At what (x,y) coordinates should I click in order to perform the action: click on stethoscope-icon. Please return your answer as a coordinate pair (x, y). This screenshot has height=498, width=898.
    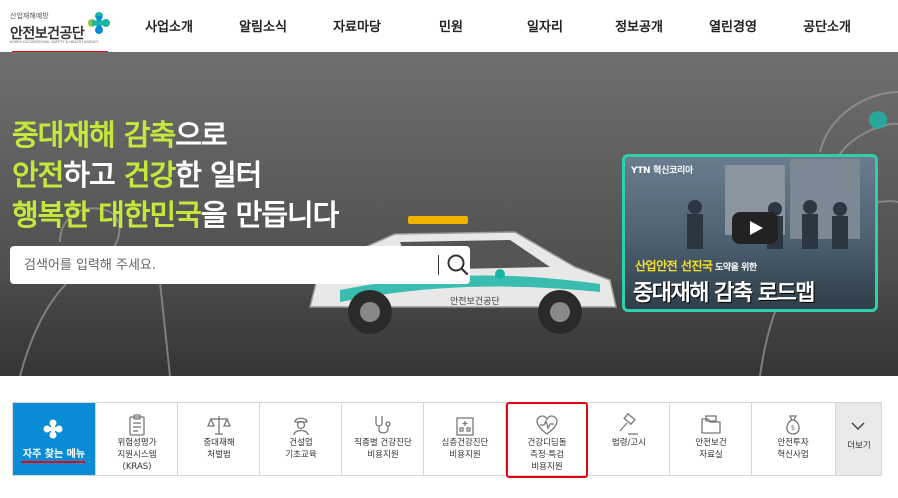
    Looking at the image, I should click on (383, 425).